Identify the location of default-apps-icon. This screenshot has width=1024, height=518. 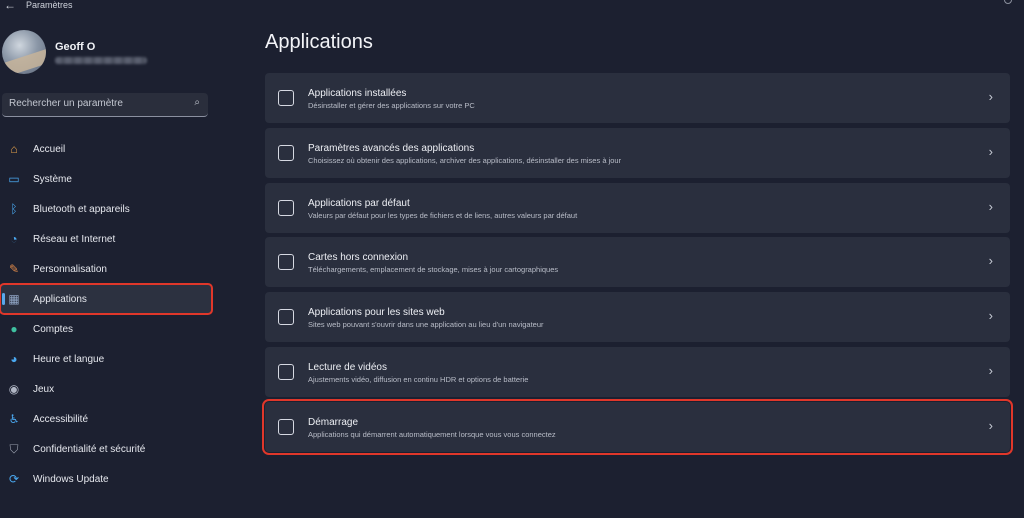
(286, 207).